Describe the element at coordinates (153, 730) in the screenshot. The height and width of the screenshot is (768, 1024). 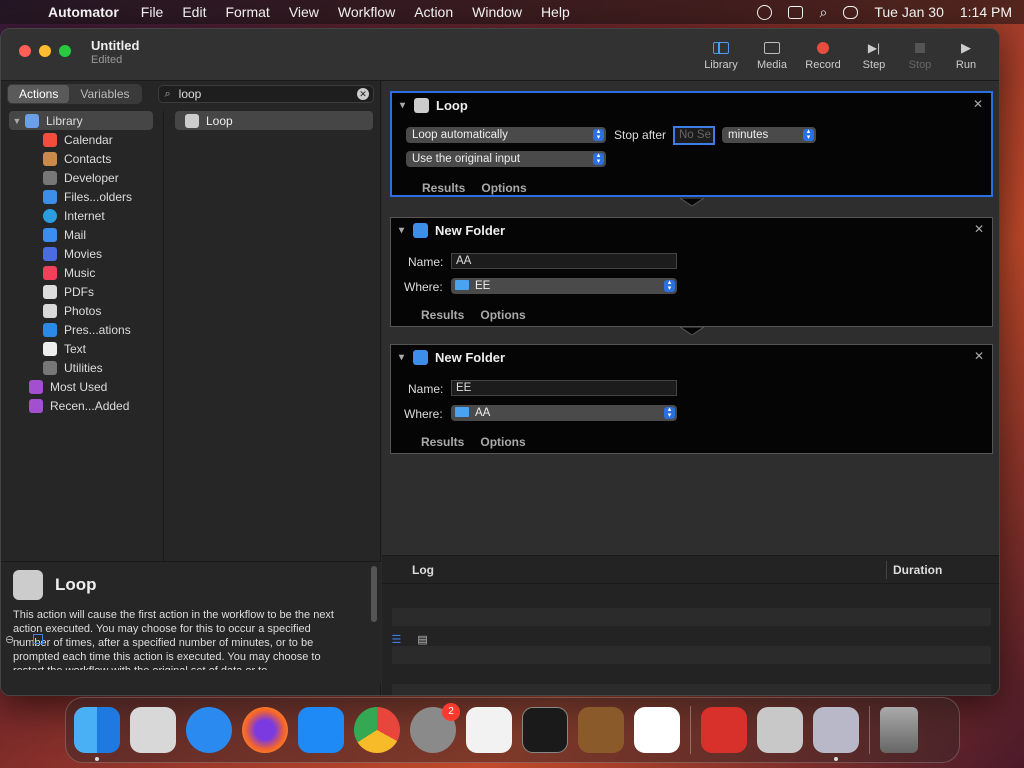
I see `launchpad-icon` at that location.